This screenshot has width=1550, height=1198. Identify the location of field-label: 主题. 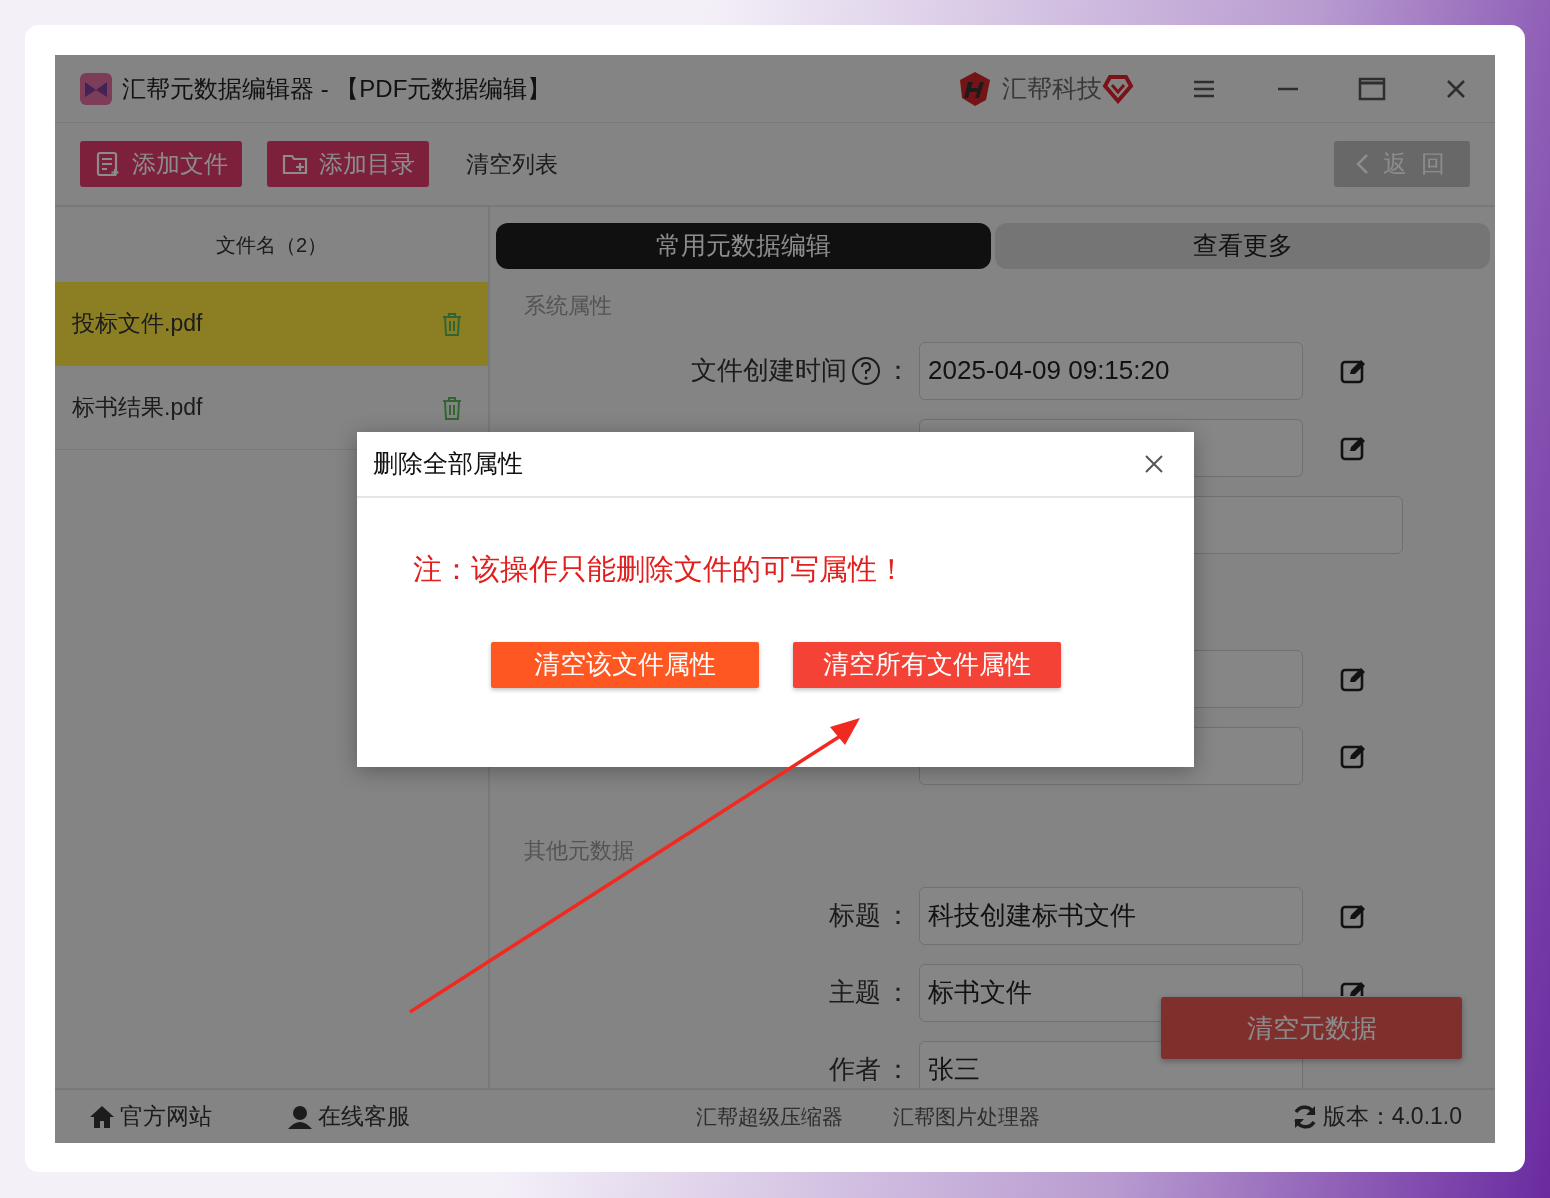
(855, 992).